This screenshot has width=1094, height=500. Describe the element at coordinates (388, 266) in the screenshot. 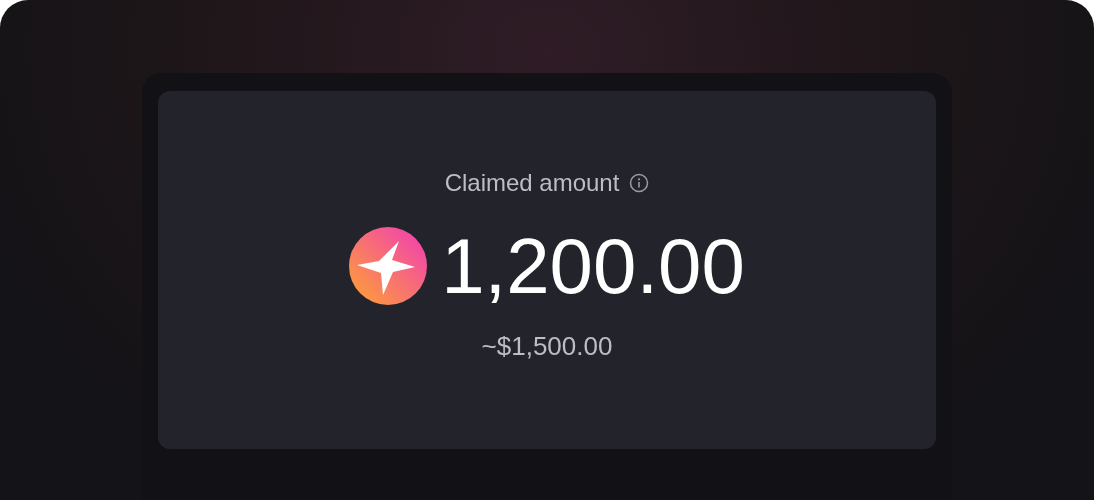

I see `star-token-icon` at that location.